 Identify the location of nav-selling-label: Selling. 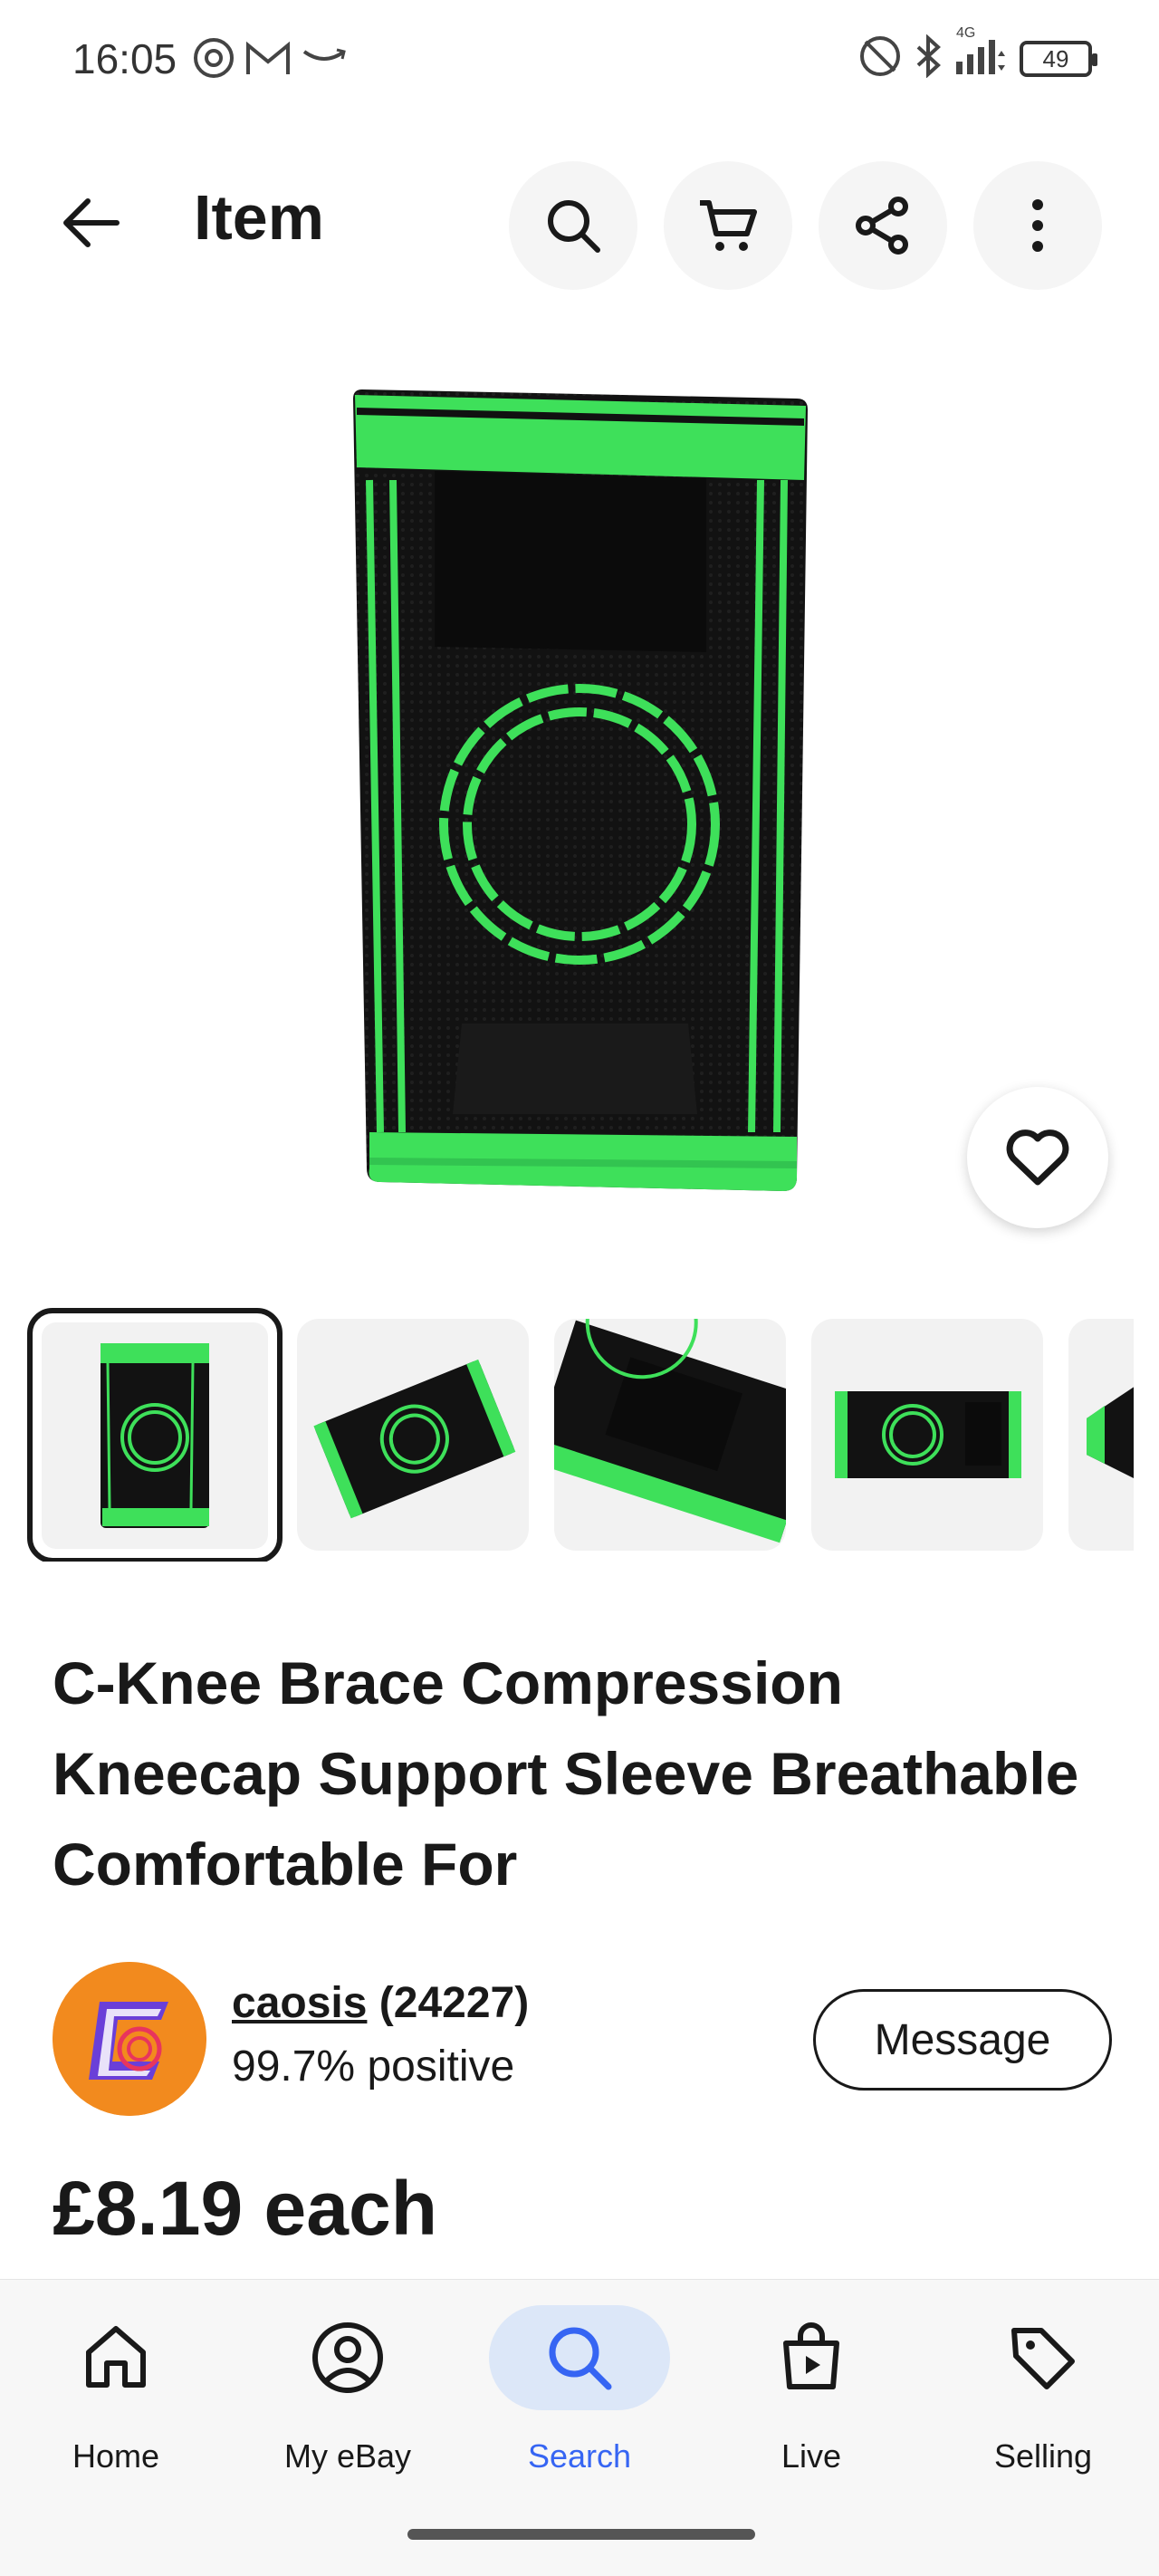
(1043, 2456).